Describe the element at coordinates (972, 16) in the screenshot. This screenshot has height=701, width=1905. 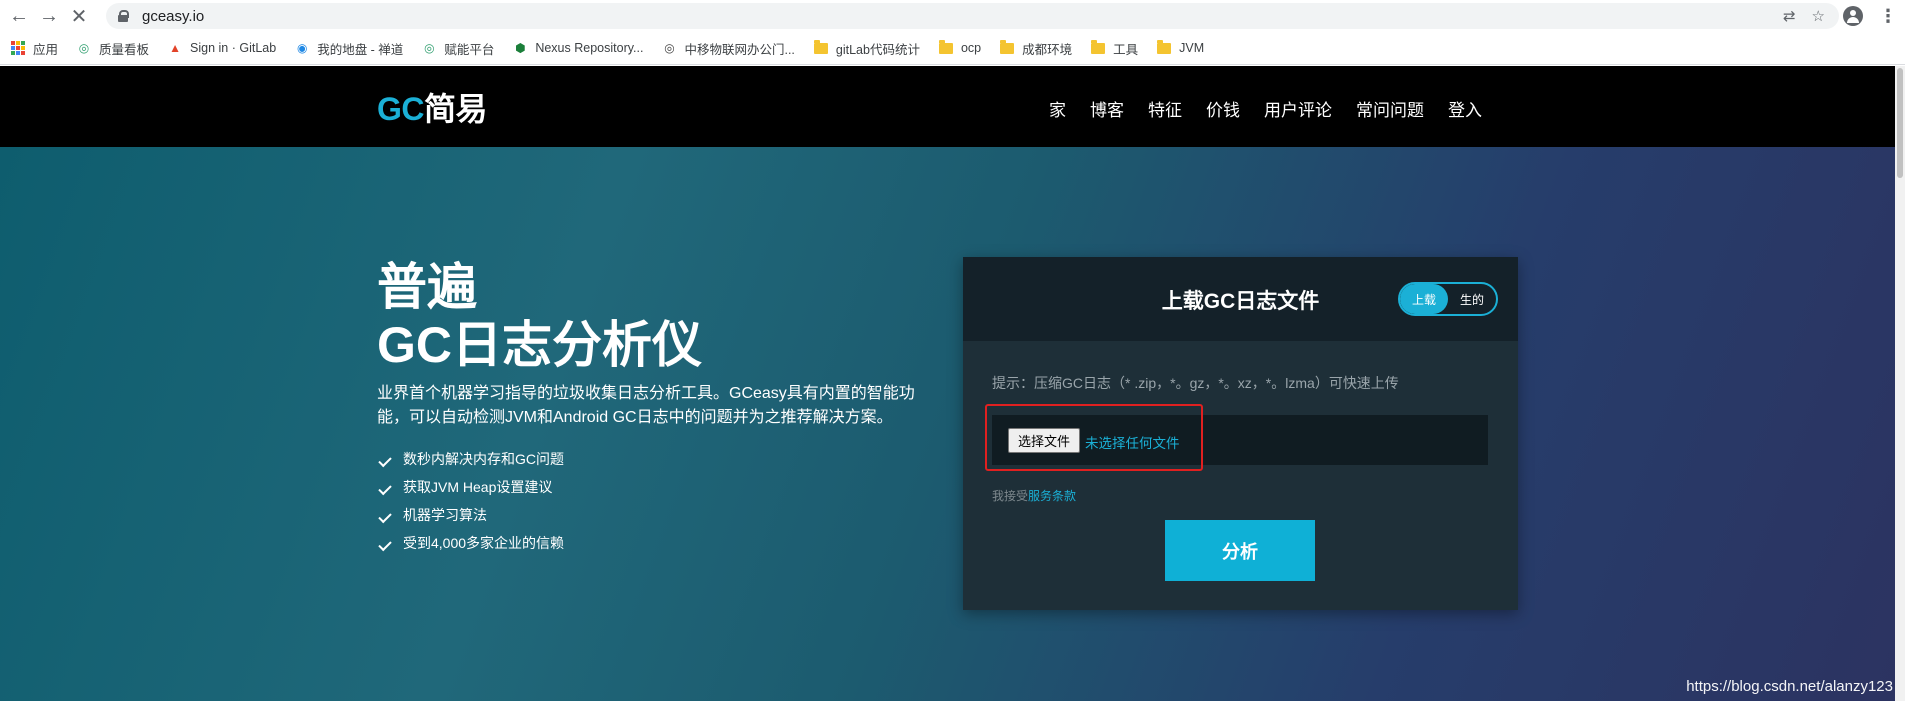
I see `address-bar: gceasy.io ⇄ ☆` at that location.